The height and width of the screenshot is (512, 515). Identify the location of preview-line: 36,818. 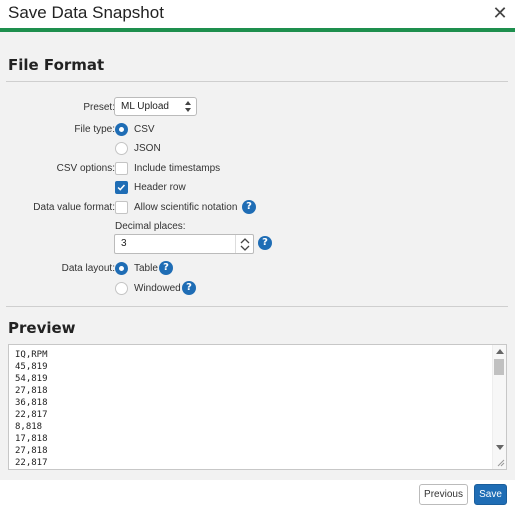
(31, 403).